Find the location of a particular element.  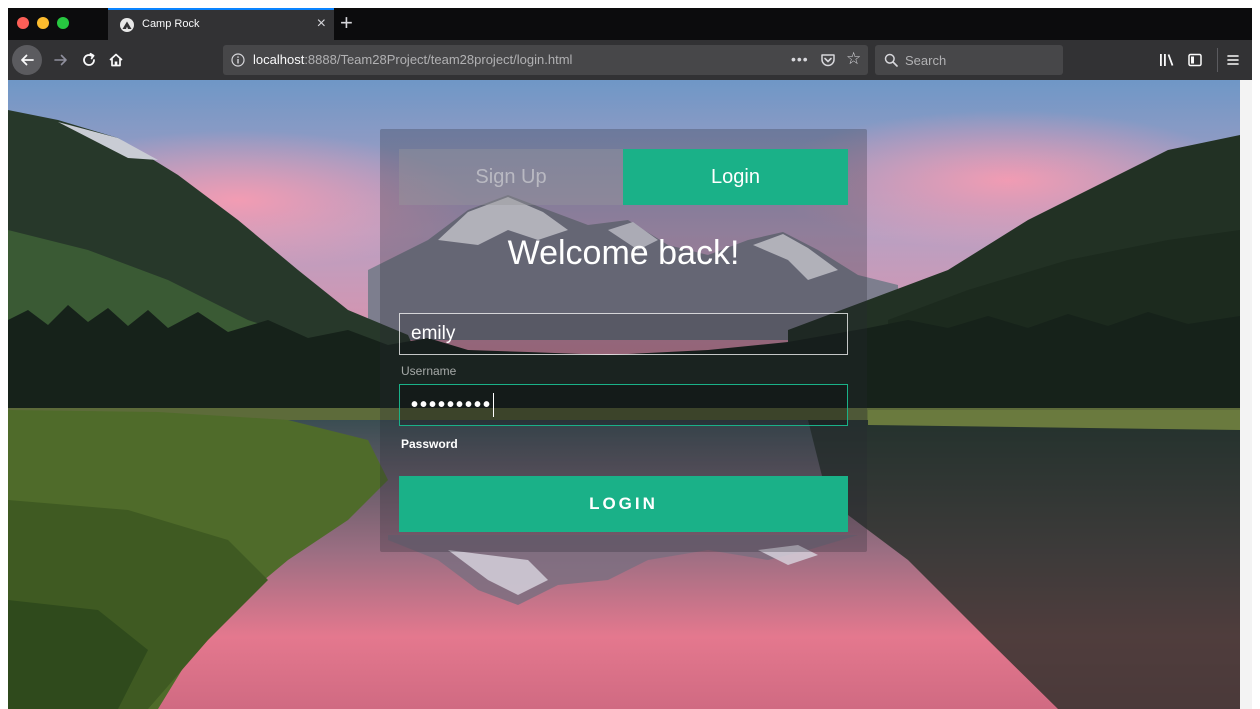

window-zoom-button is located at coordinates (63, 23).